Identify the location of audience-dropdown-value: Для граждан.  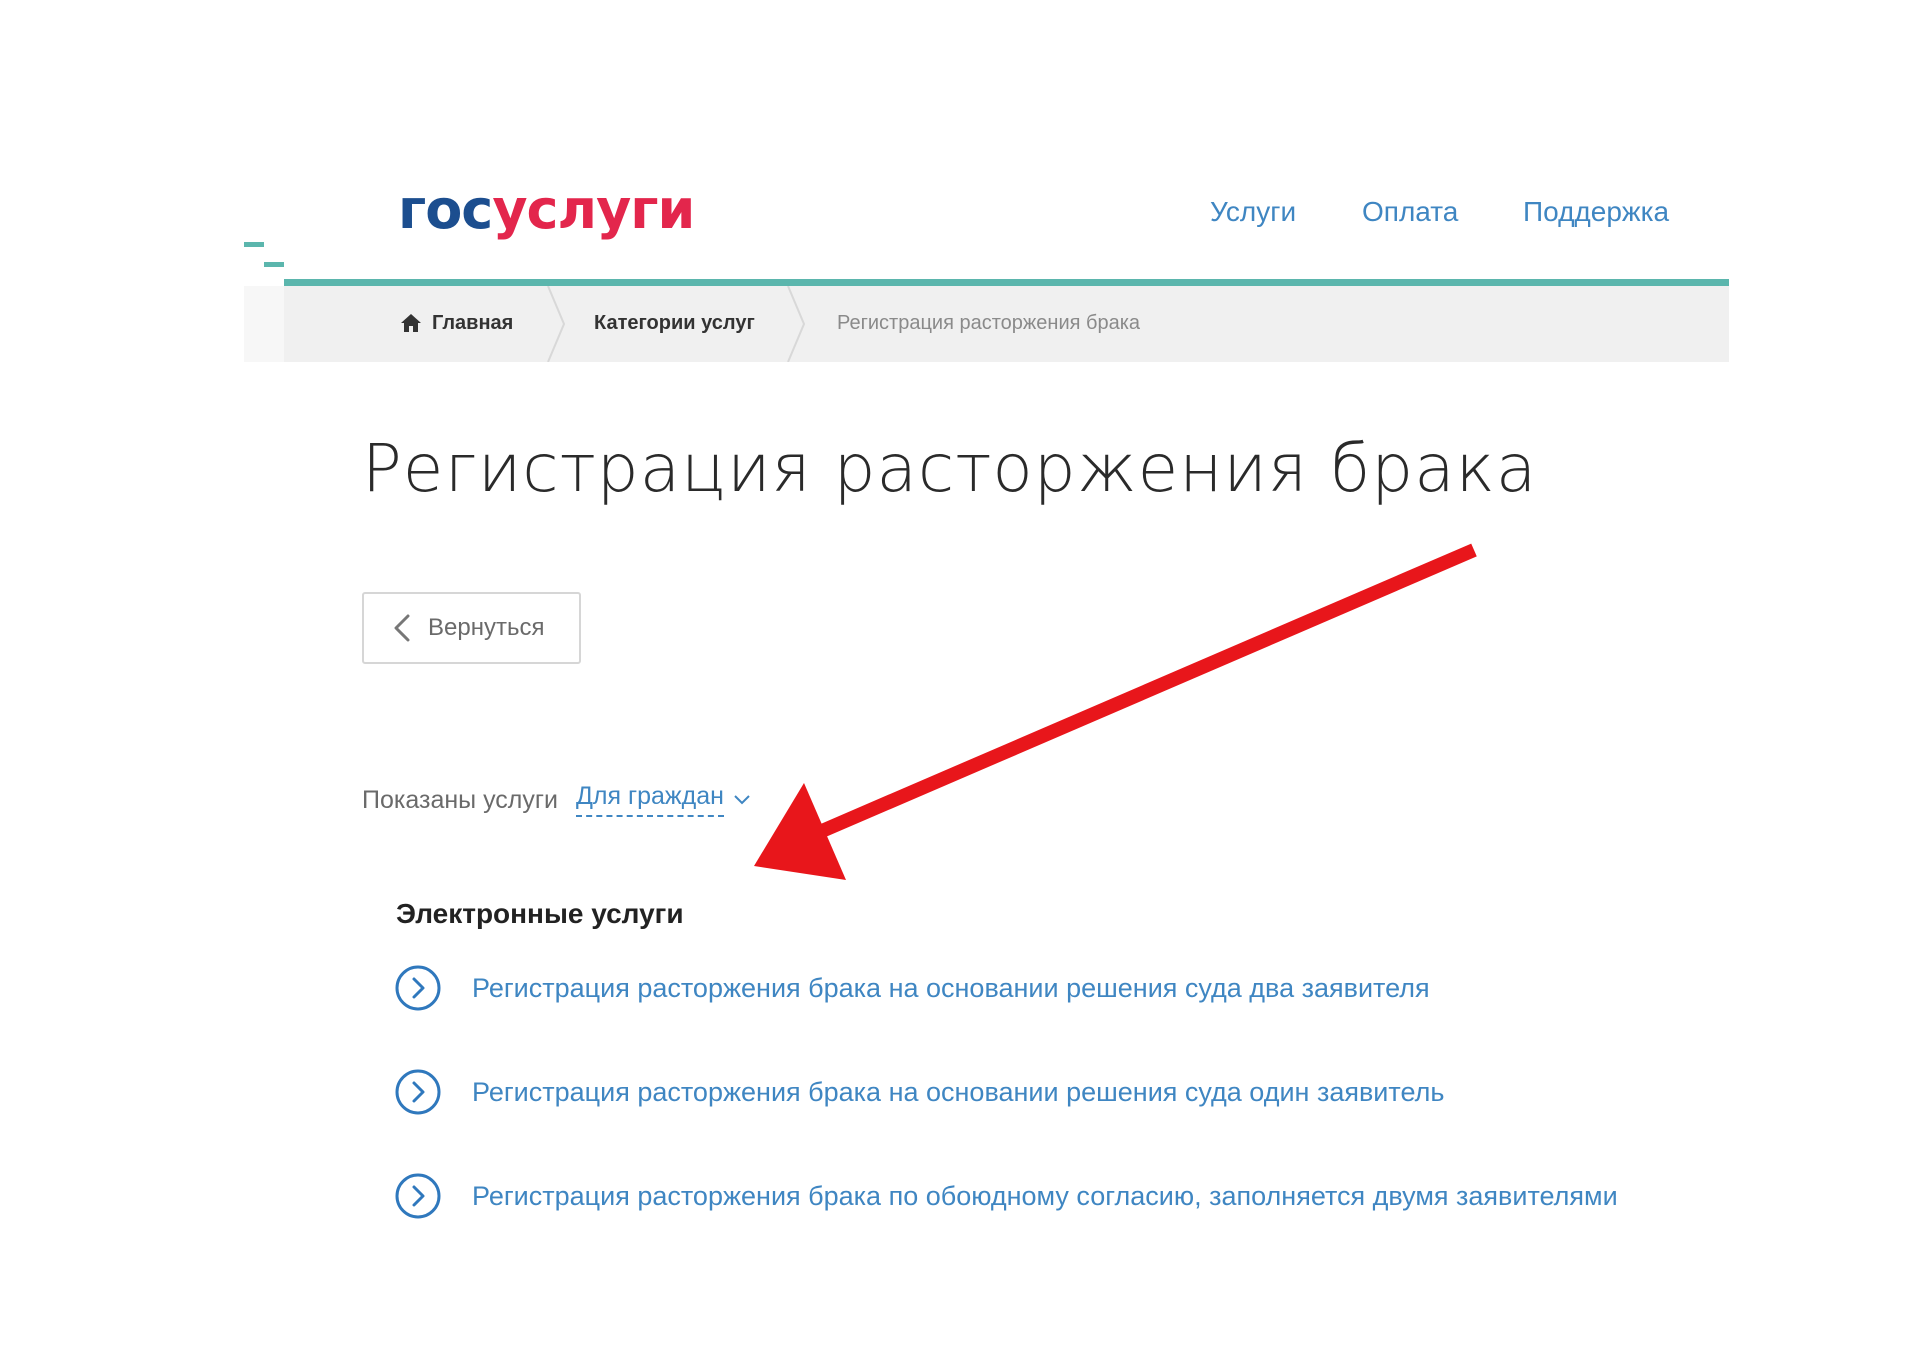
(650, 799).